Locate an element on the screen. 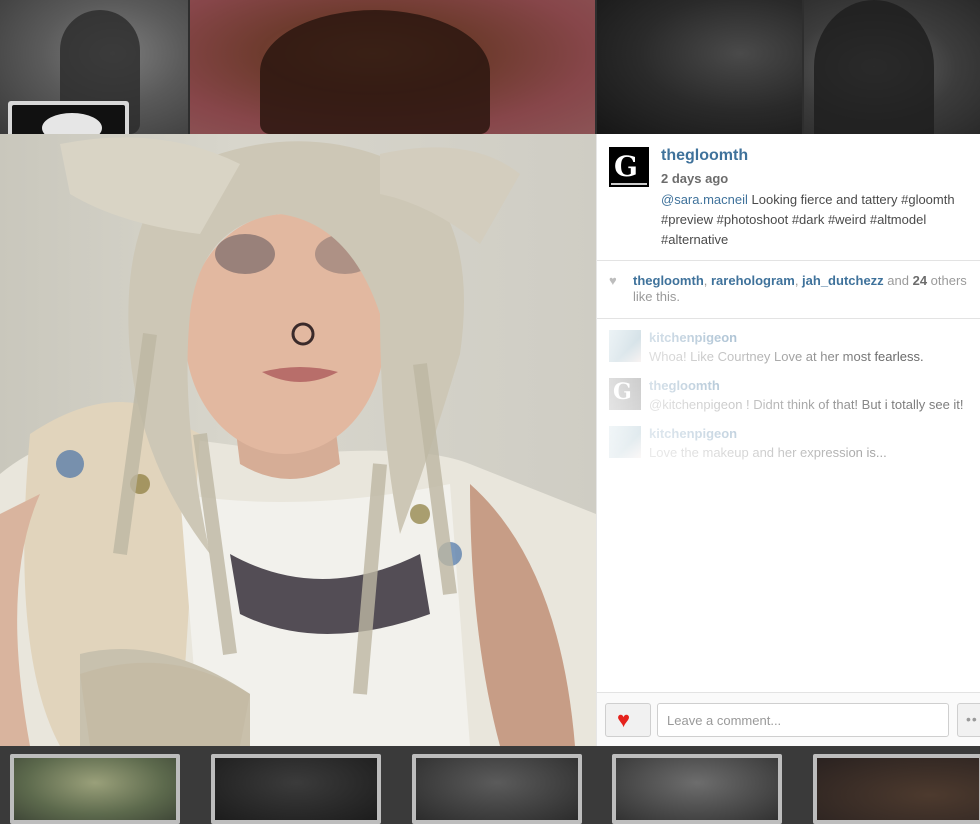 The height and width of the screenshot is (824, 980). likes-count: 24 is located at coordinates (920, 280).